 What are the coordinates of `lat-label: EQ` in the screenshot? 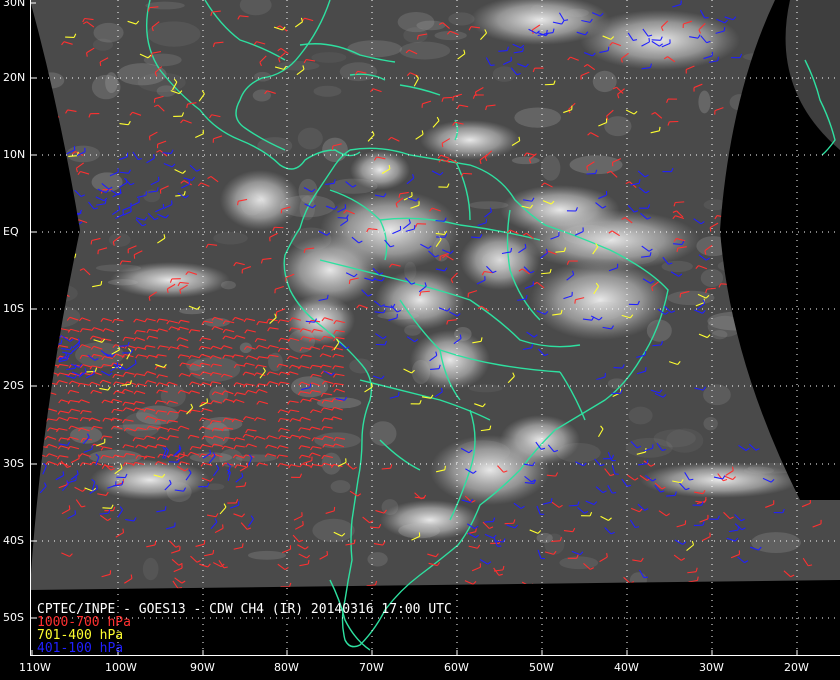 It's located at (11, 231).